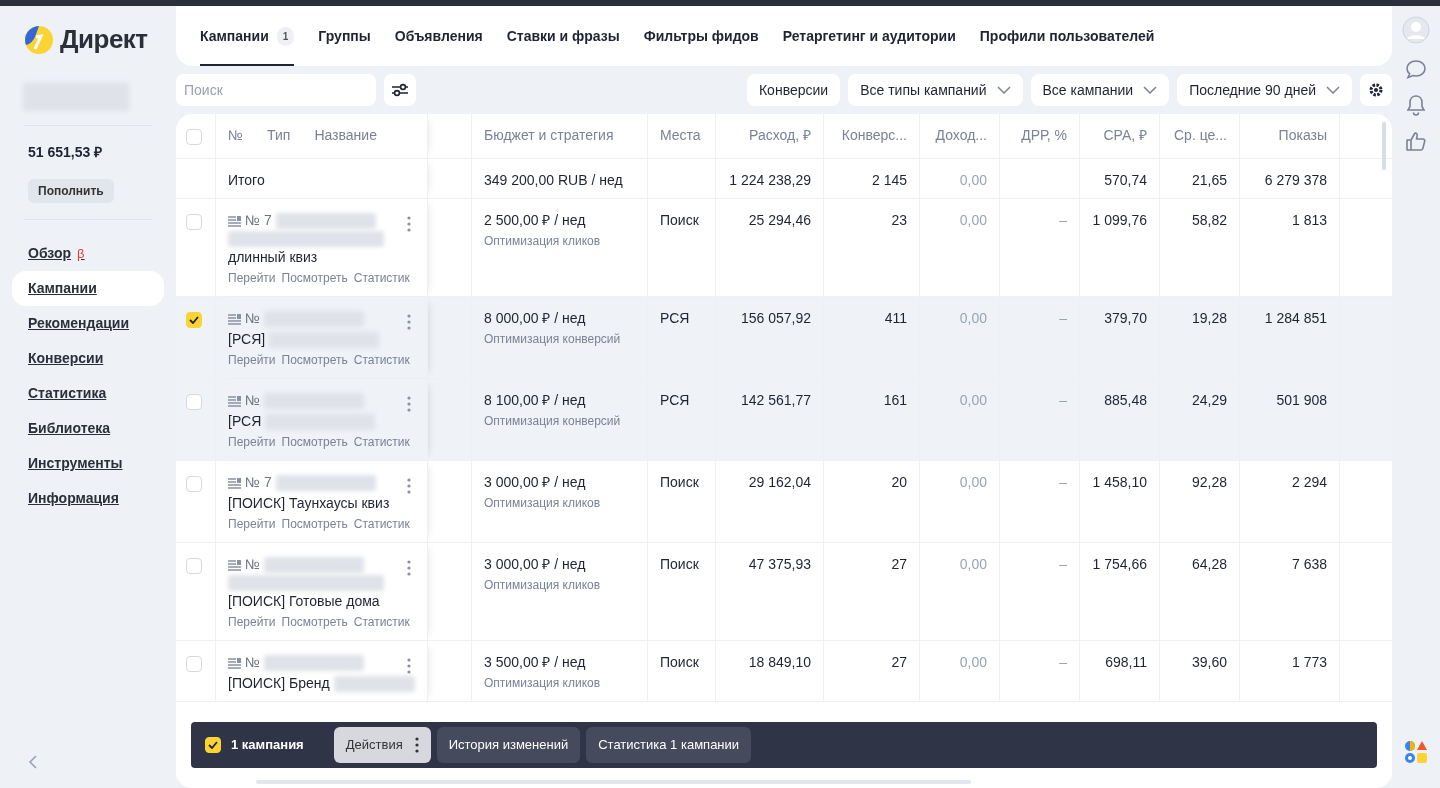 The height and width of the screenshot is (788, 1440). I want to click on sidebar-item: Конверсии, so click(66, 358).